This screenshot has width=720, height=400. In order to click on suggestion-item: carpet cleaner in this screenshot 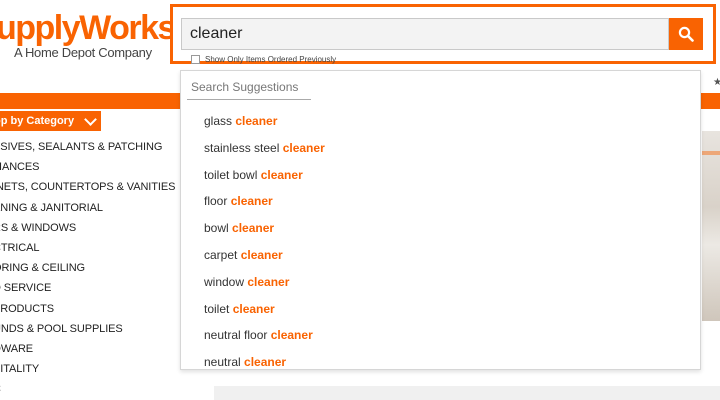, I will do `click(264, 255)`.